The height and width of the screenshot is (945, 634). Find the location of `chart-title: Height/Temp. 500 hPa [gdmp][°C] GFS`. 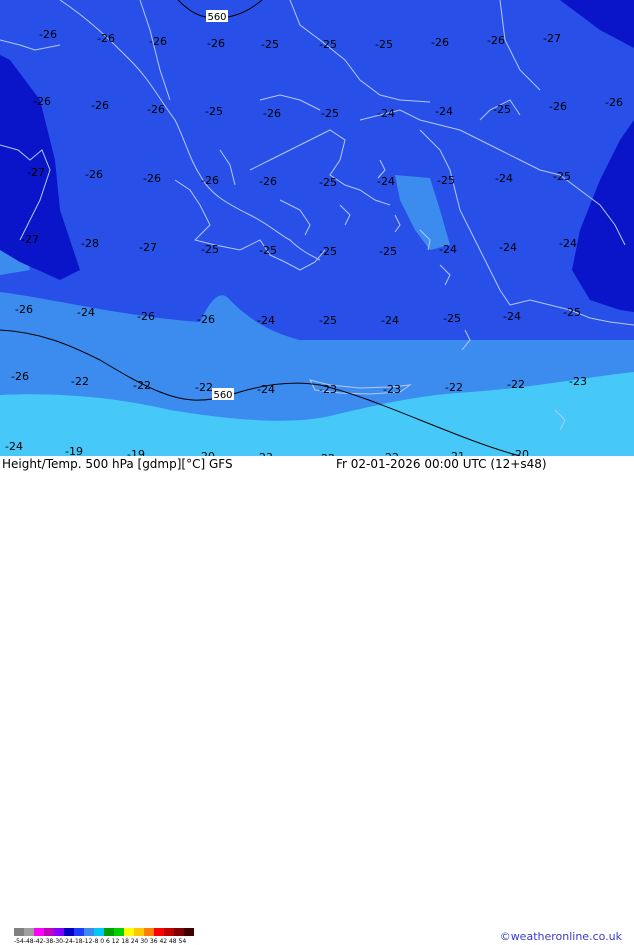

chart-title: Height/Temp. 500 hPa [gdmp][°C] GFS is located at coordinates (117, 464).